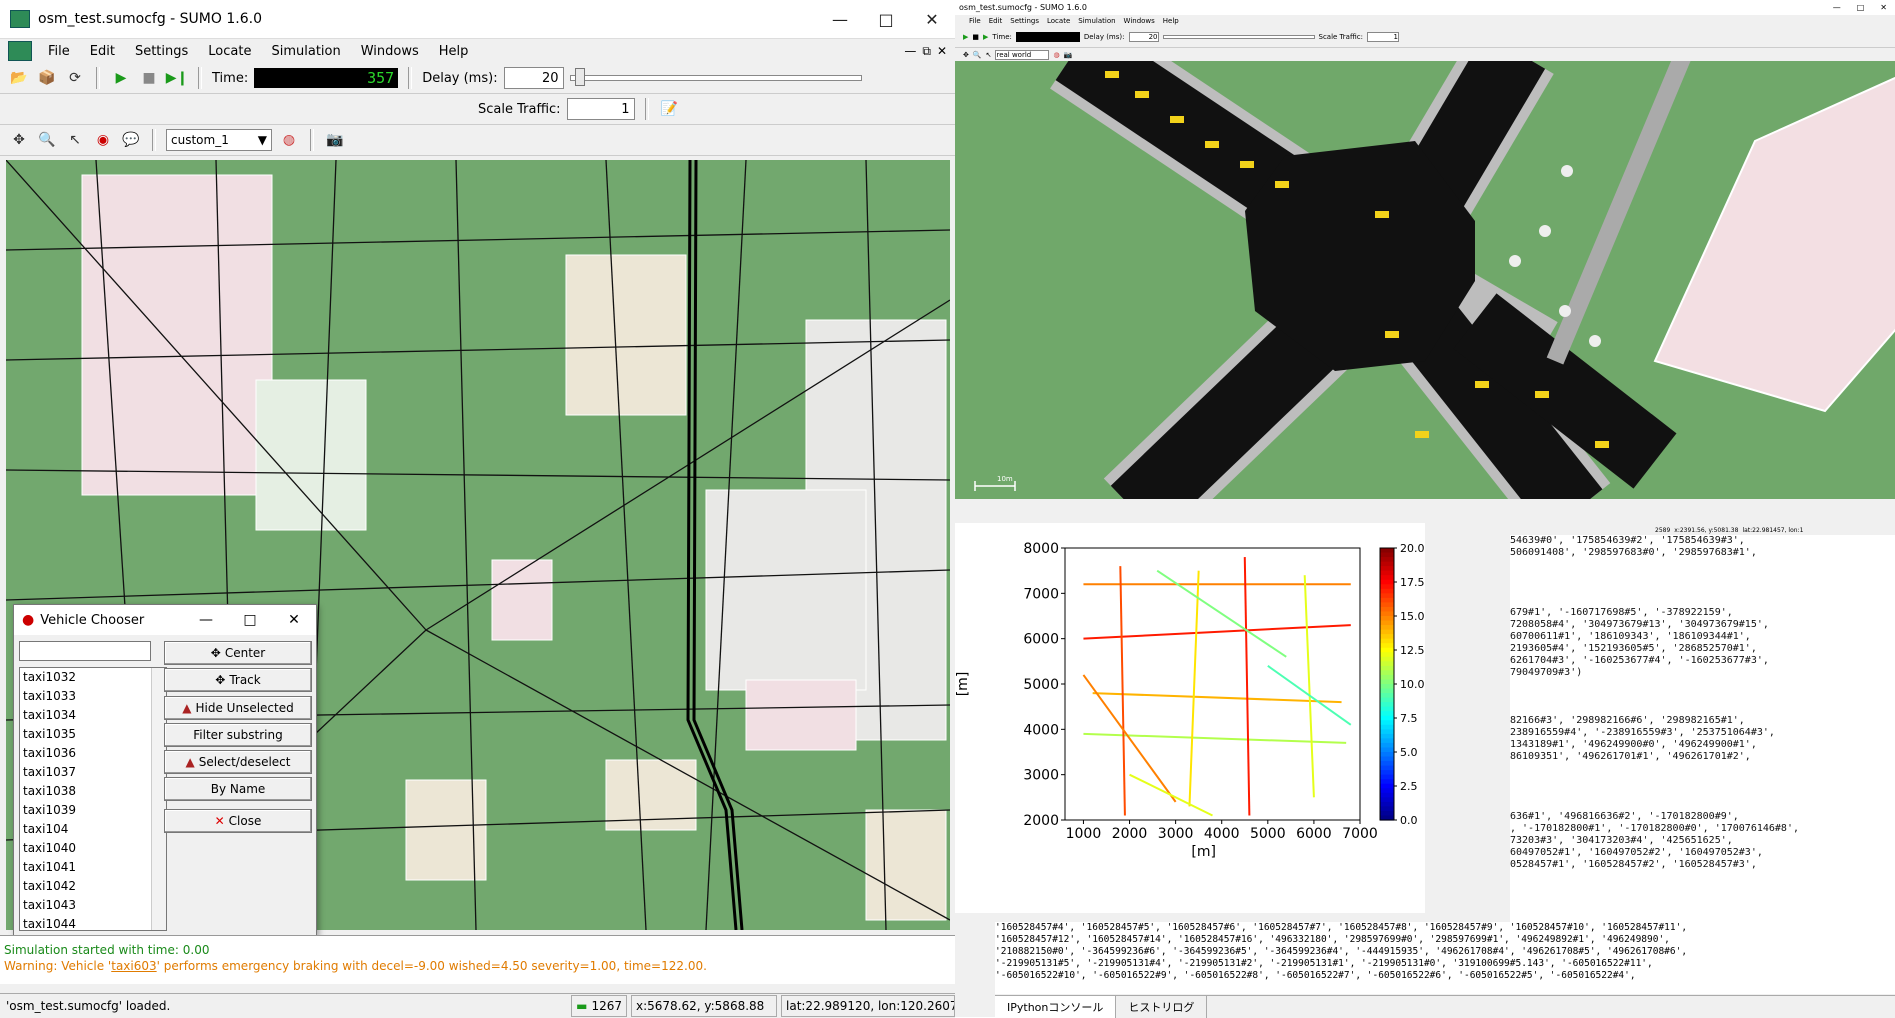 The image size is (1895, 1018). I want to click on hide-unselected-button: ▲ Hide Unselected, so click(238, 708).